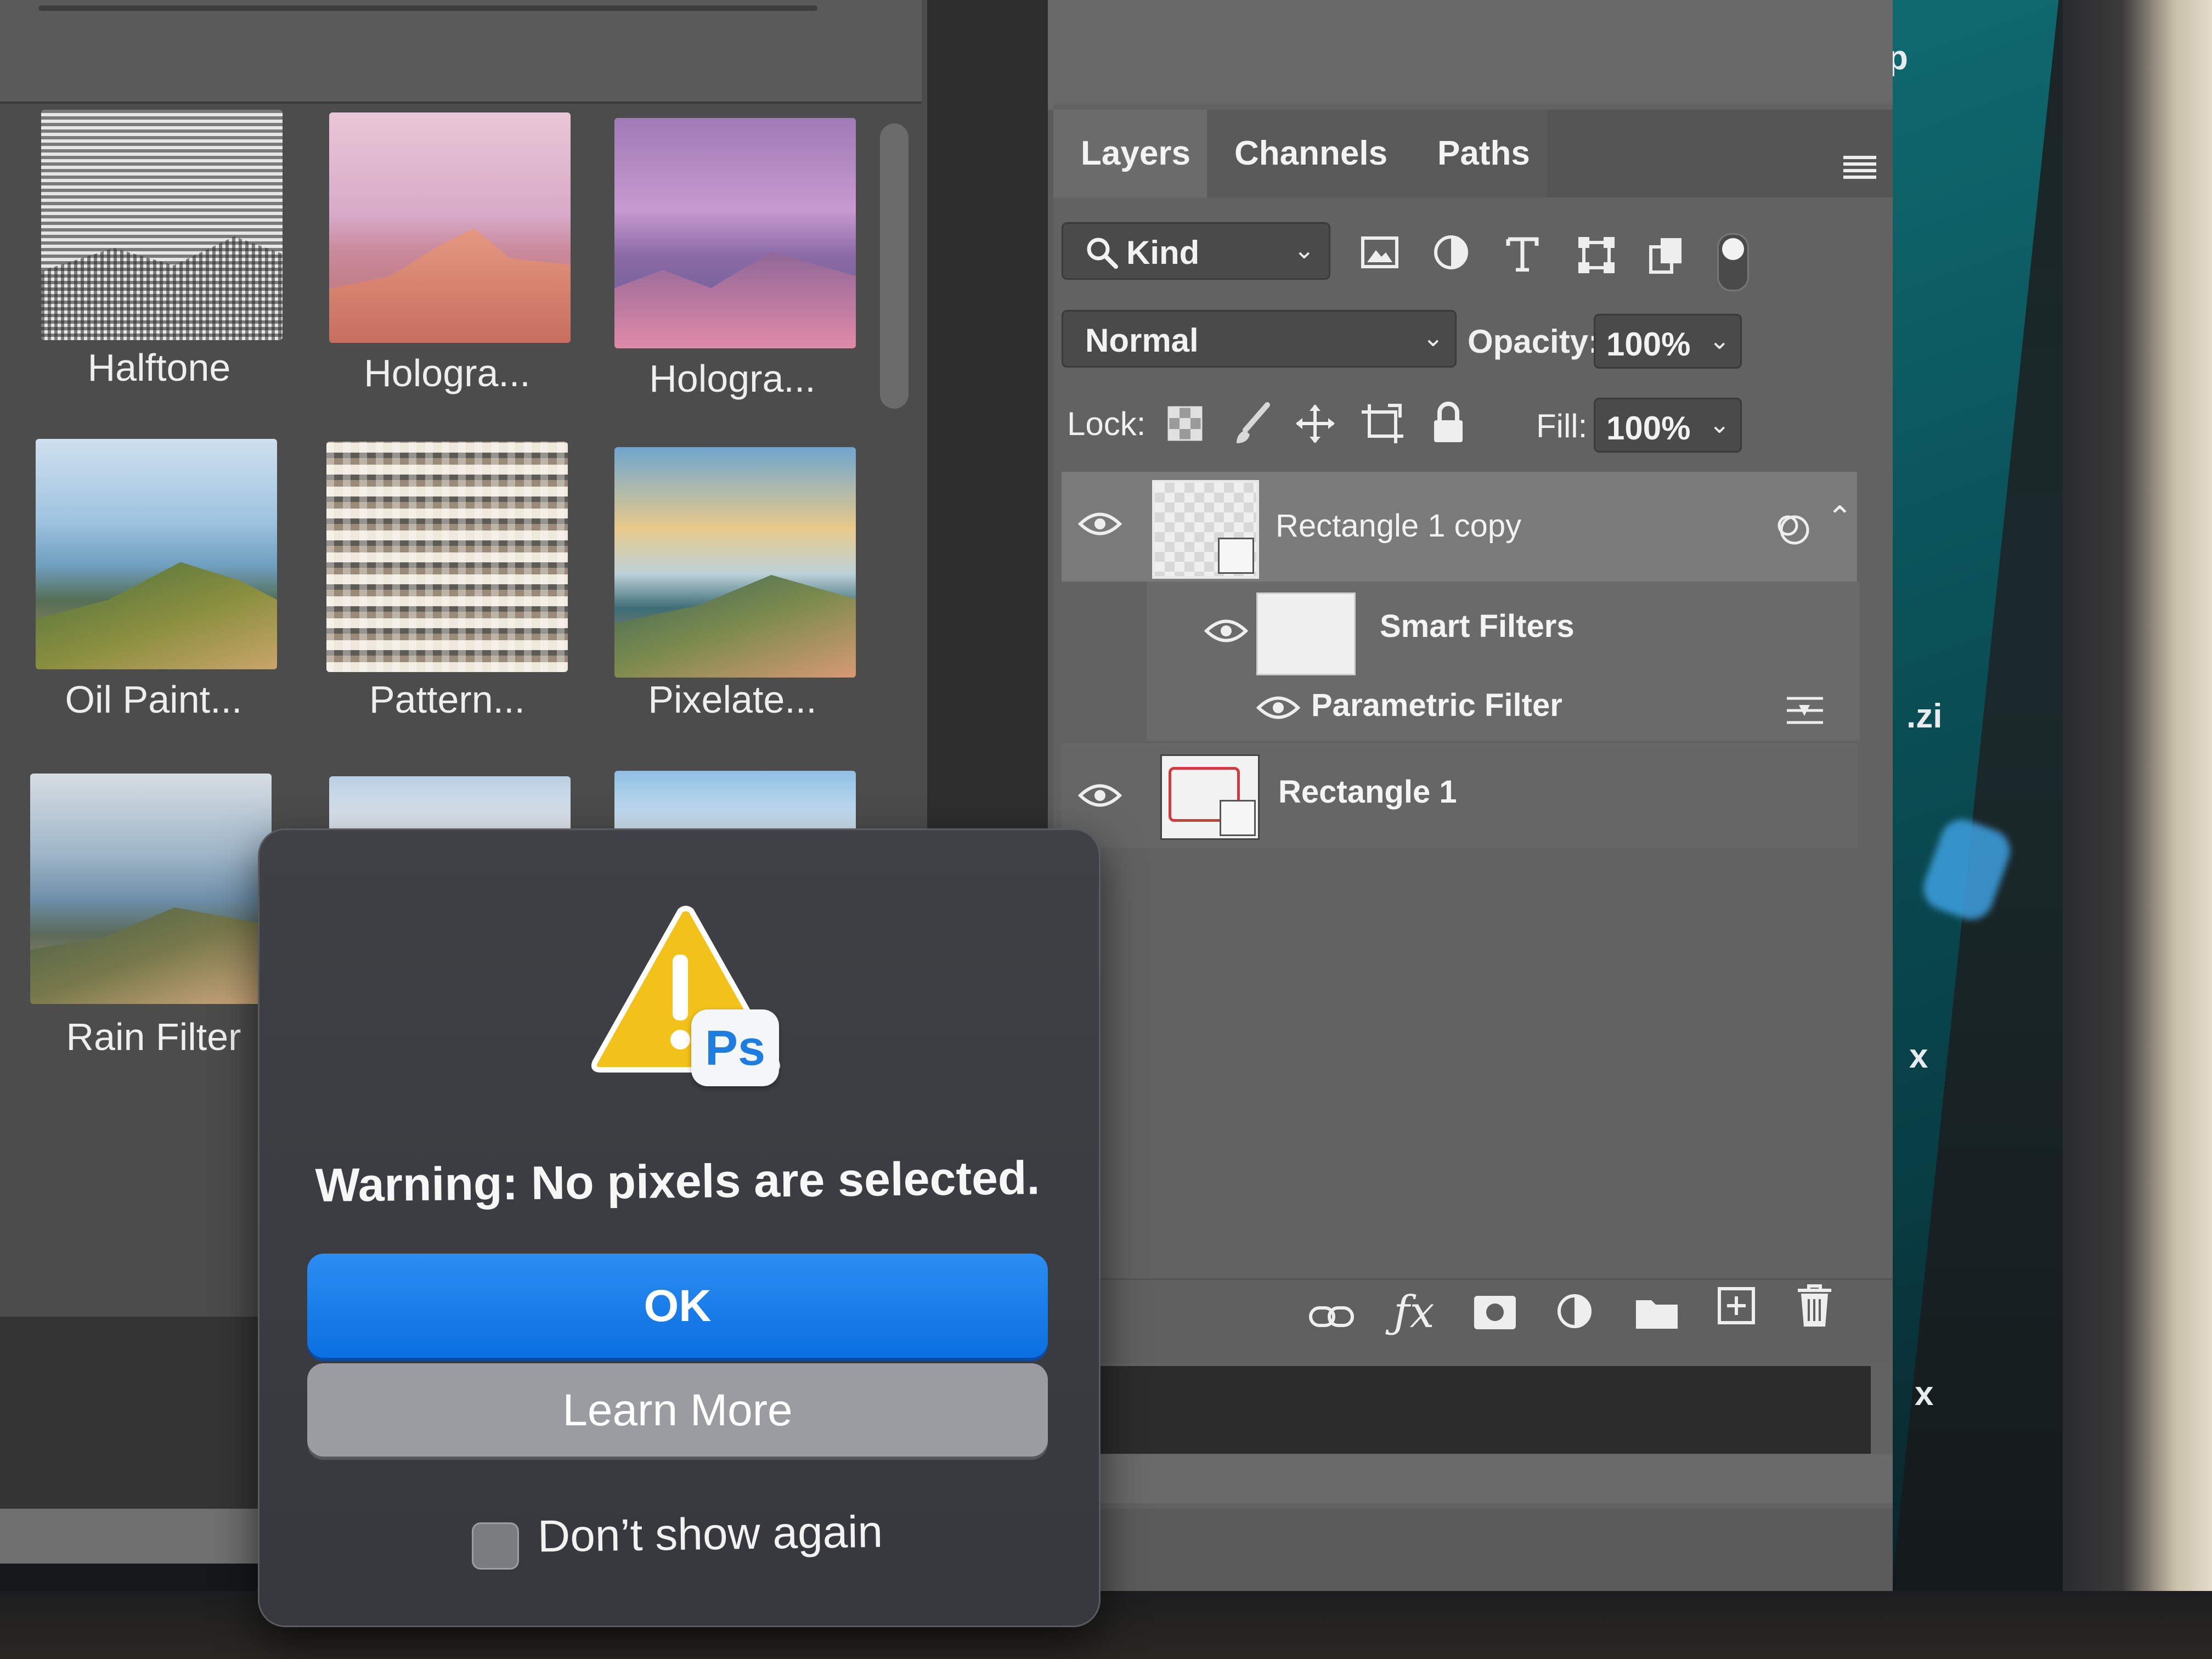 This screenshot has height=1659, width=2212. I want to click on parametric-filter-label: Parametric Filter, so click(1437, 706).